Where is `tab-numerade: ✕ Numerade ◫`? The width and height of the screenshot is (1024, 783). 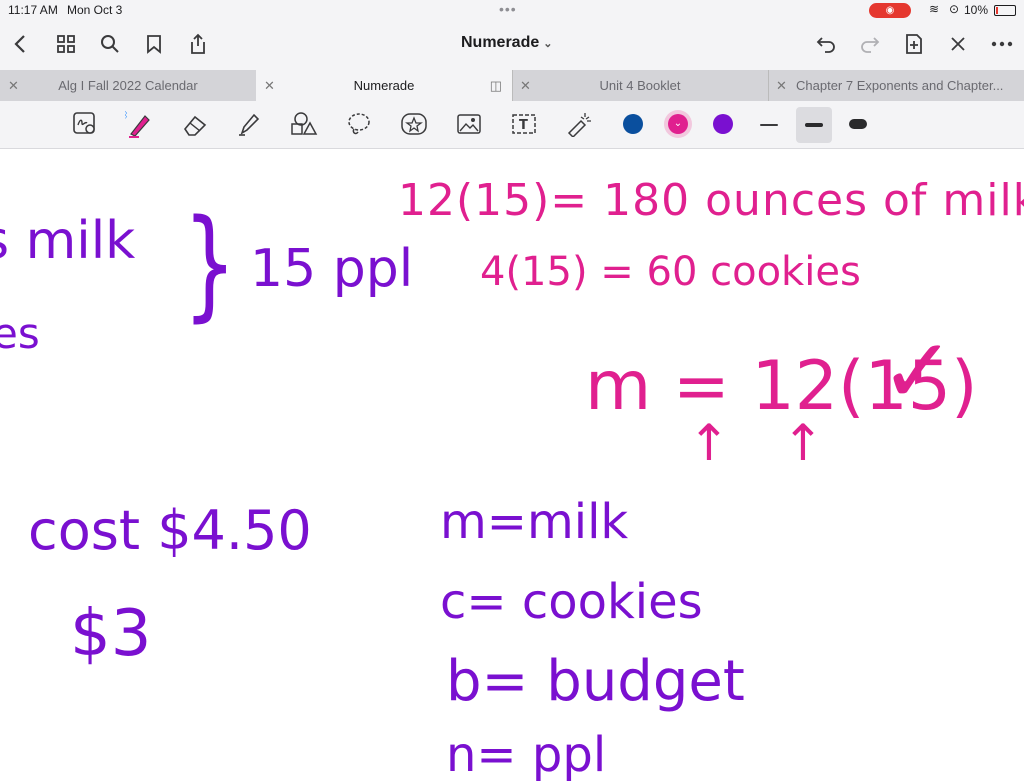 tab-numerade: ✕ Numerade ◫ is located at coordinates (384, 85).